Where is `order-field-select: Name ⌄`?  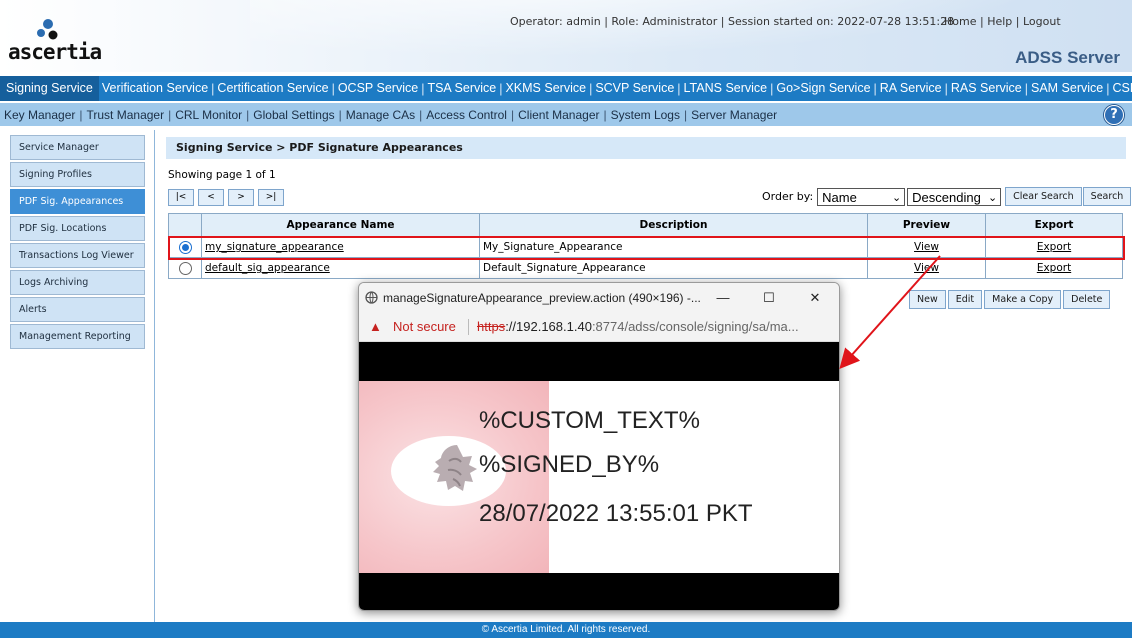 order-field-select: Name ⌄ is located at coordinates (861, 196).